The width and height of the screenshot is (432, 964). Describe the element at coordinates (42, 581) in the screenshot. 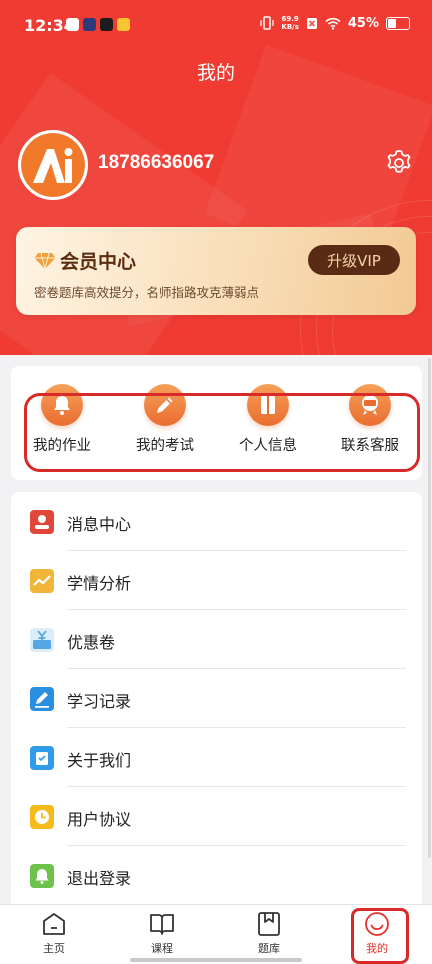

I see `trend-chart-icon` at that location.